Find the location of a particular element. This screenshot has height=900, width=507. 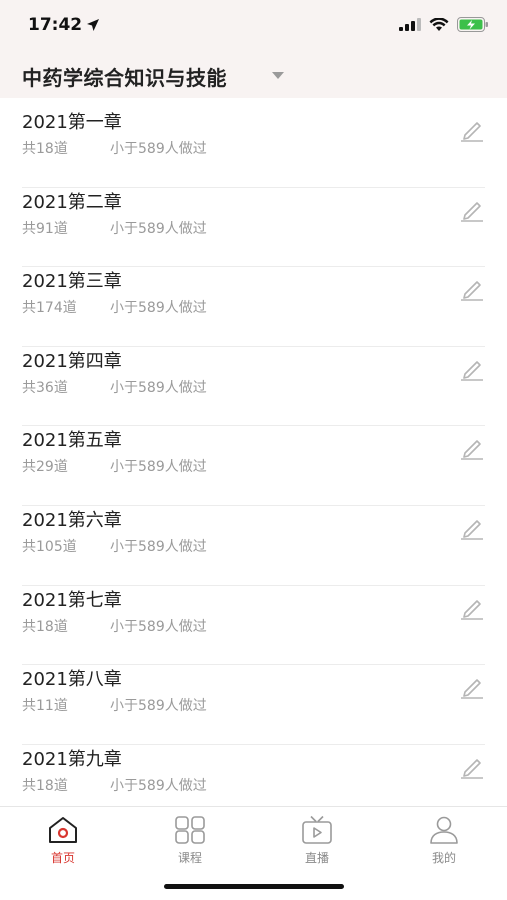

chapter-meta: 共36道 小于589人做过 is located at coordinates (114, 387).